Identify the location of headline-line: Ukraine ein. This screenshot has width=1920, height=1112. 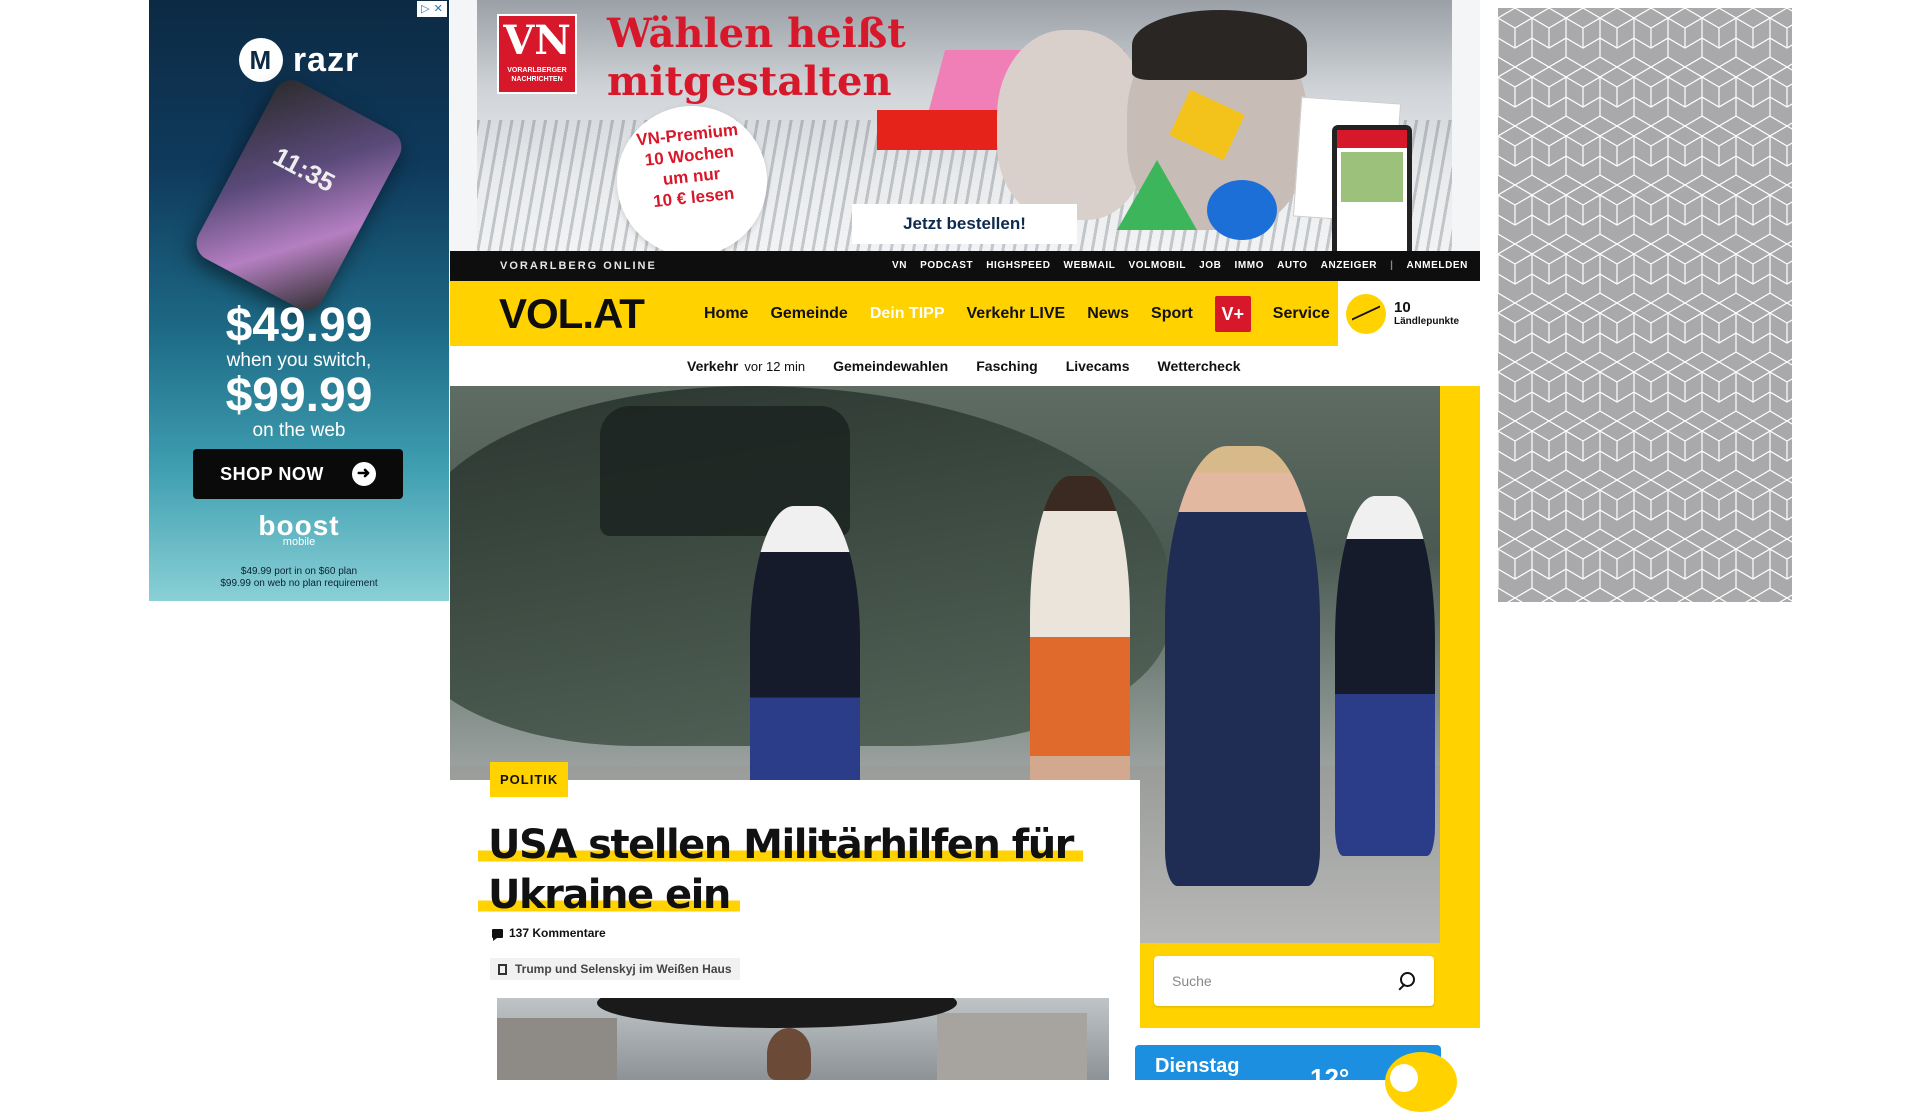
(609, 895).